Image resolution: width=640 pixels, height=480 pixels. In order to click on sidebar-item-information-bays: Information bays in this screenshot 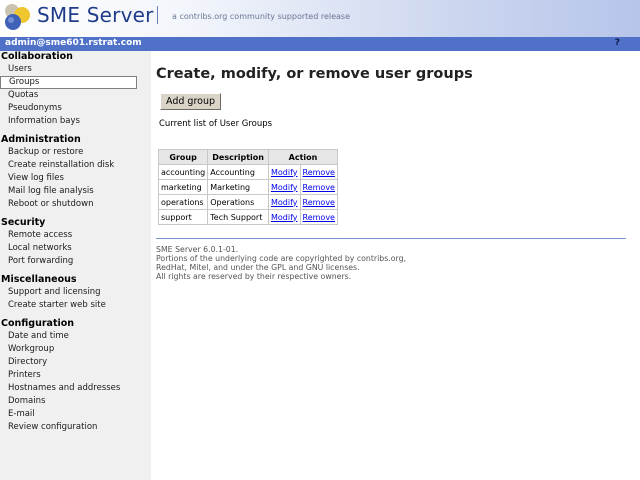, I will do `click(75, 121)`.